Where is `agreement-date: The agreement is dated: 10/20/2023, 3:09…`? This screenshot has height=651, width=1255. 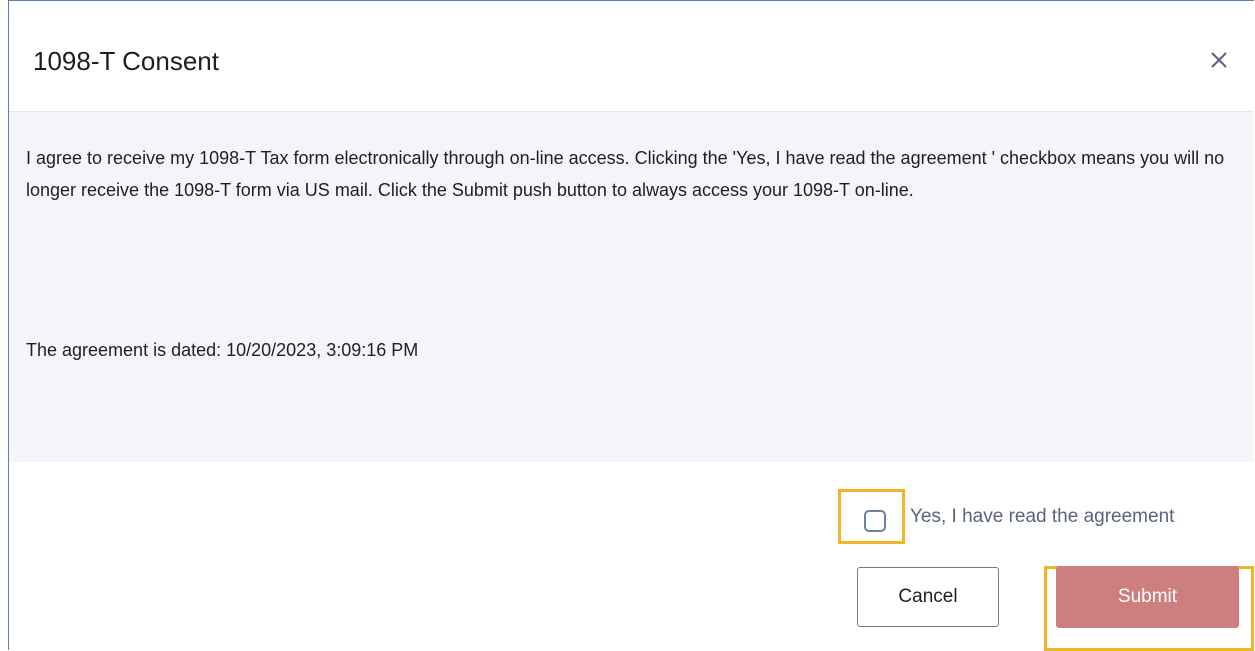
agreement-date: The agreement is dated: 10/20/2023, 3:09… is located at coordinates (222, 350).